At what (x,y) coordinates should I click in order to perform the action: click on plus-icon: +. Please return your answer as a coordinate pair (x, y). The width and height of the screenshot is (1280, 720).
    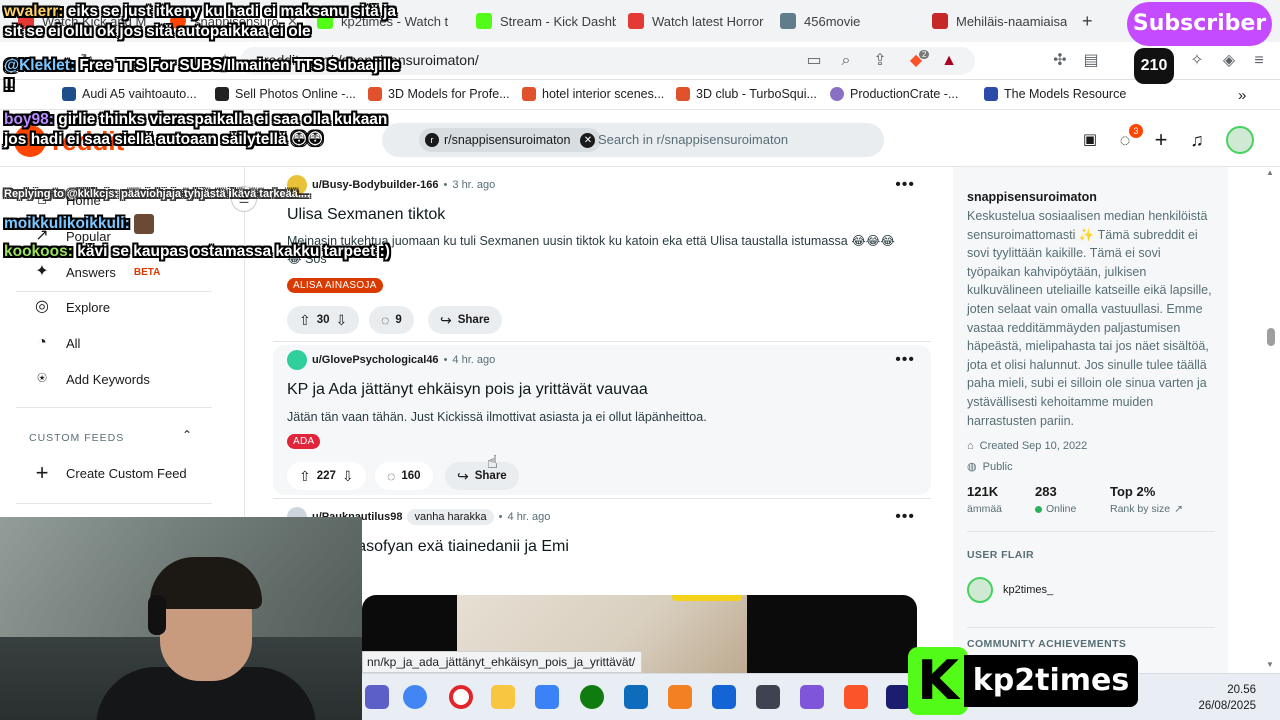
    Looking at the image, I should click on (42, 472).